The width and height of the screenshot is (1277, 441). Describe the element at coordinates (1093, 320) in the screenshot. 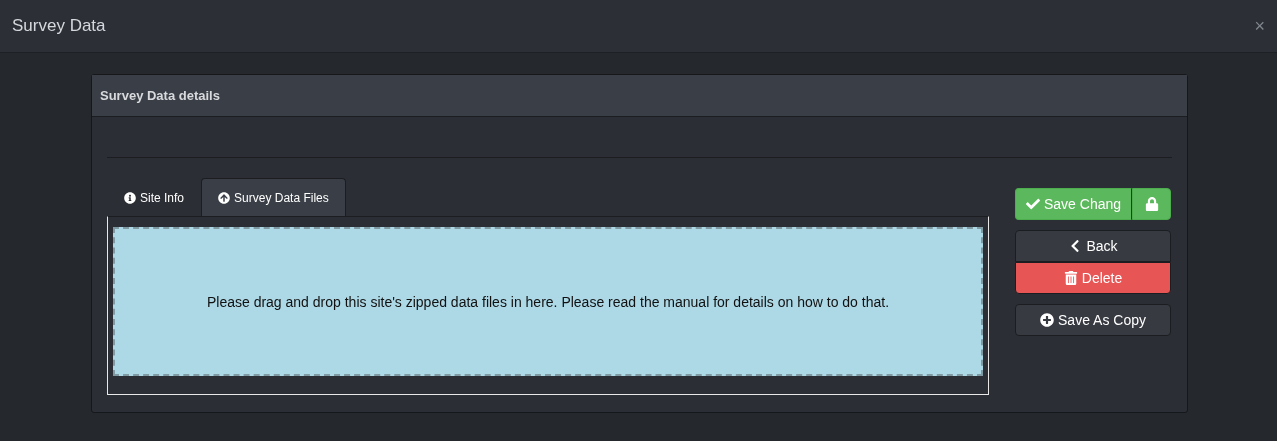

I see `save-as-copy-button: Save As Copy` at that location.